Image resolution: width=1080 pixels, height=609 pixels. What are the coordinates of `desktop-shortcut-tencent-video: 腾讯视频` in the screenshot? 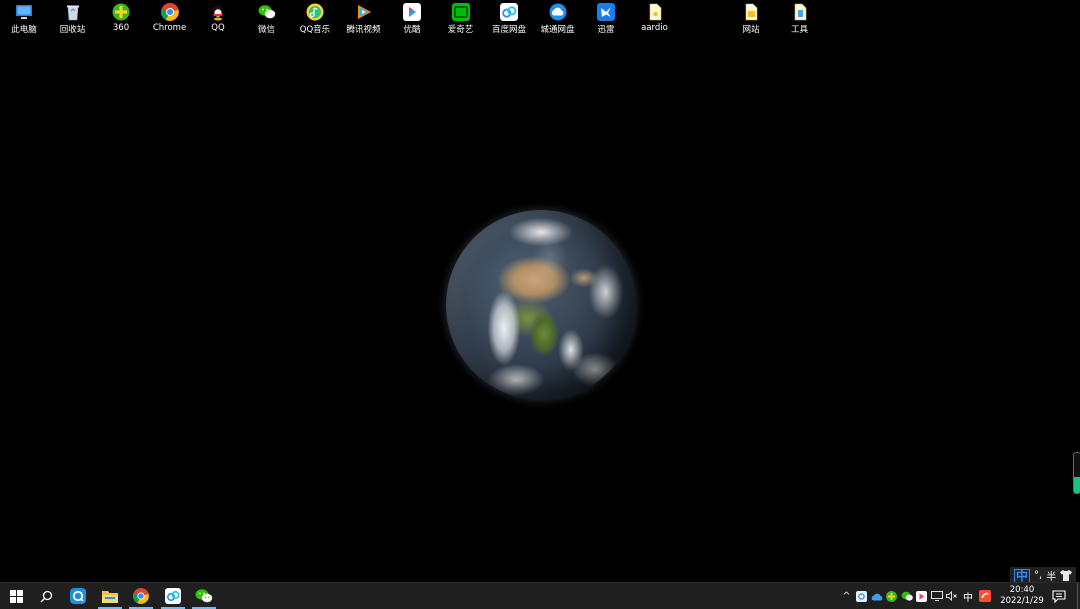 It's located at (364, 20).